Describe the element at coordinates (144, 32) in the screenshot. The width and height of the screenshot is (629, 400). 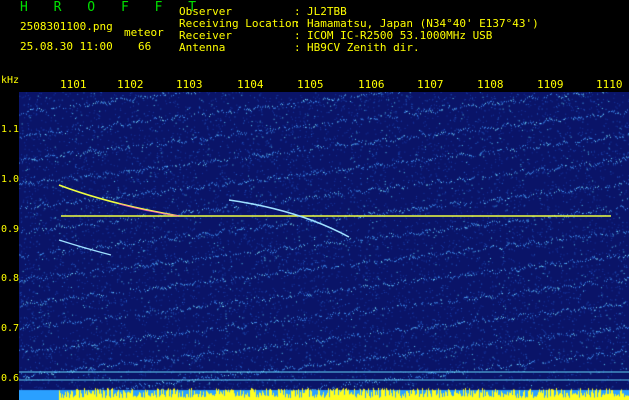
I see `mode-label: meteor` at that location.